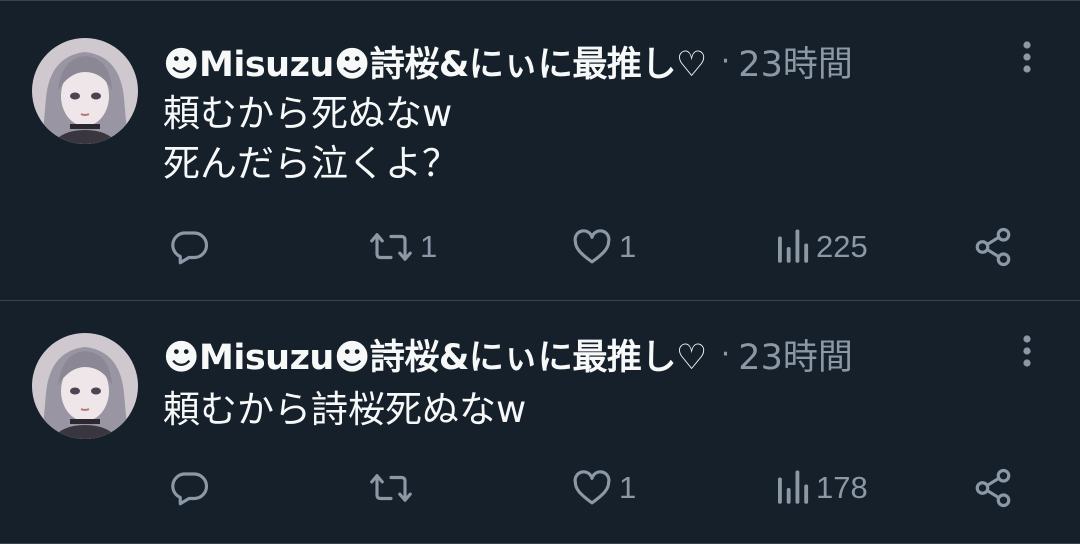  What do you see at coordinates (311, 138) in the screenshot?
I see `tweet-text: 頼むから死ぬなw 死んだら泣くよ？` at bounding box center [311, 138].